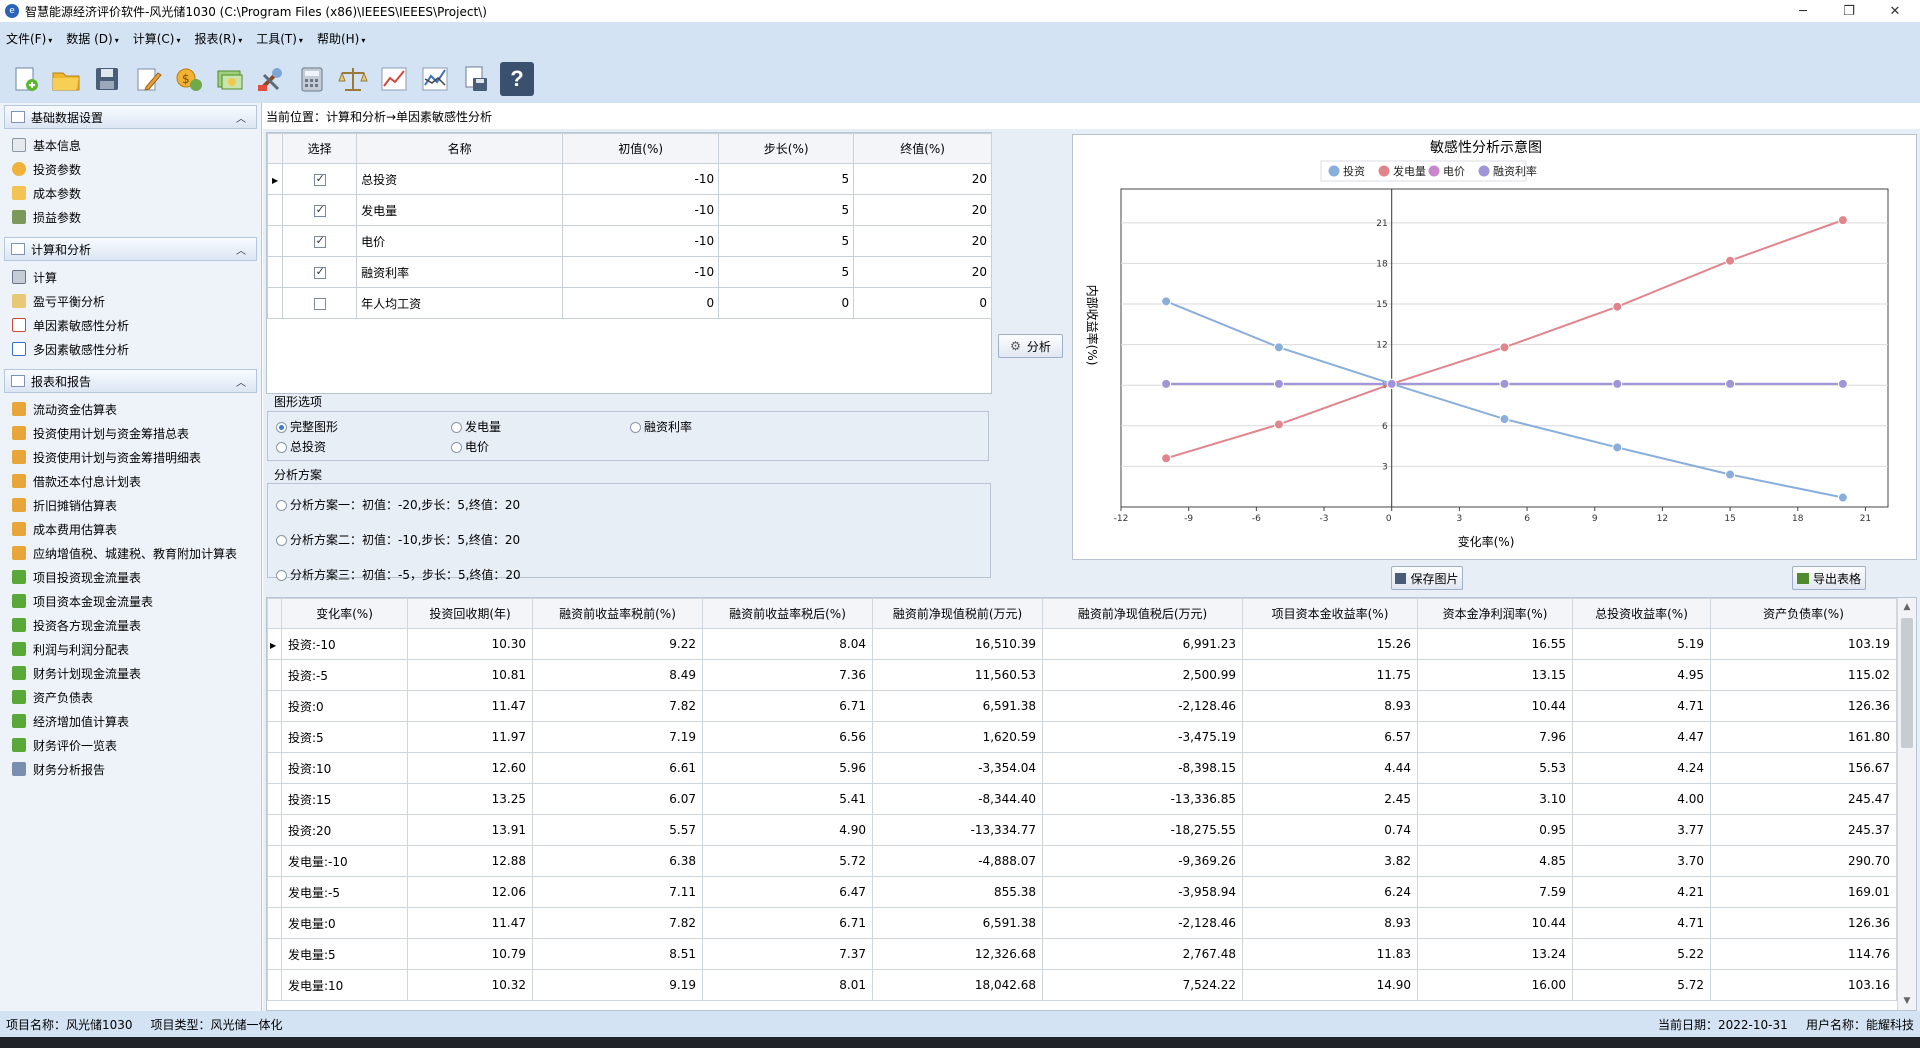  What do you see at coordinates (1849, 11) in the screenshot?
I see `restore-button: ❐` at bounding box center [1849, 11].